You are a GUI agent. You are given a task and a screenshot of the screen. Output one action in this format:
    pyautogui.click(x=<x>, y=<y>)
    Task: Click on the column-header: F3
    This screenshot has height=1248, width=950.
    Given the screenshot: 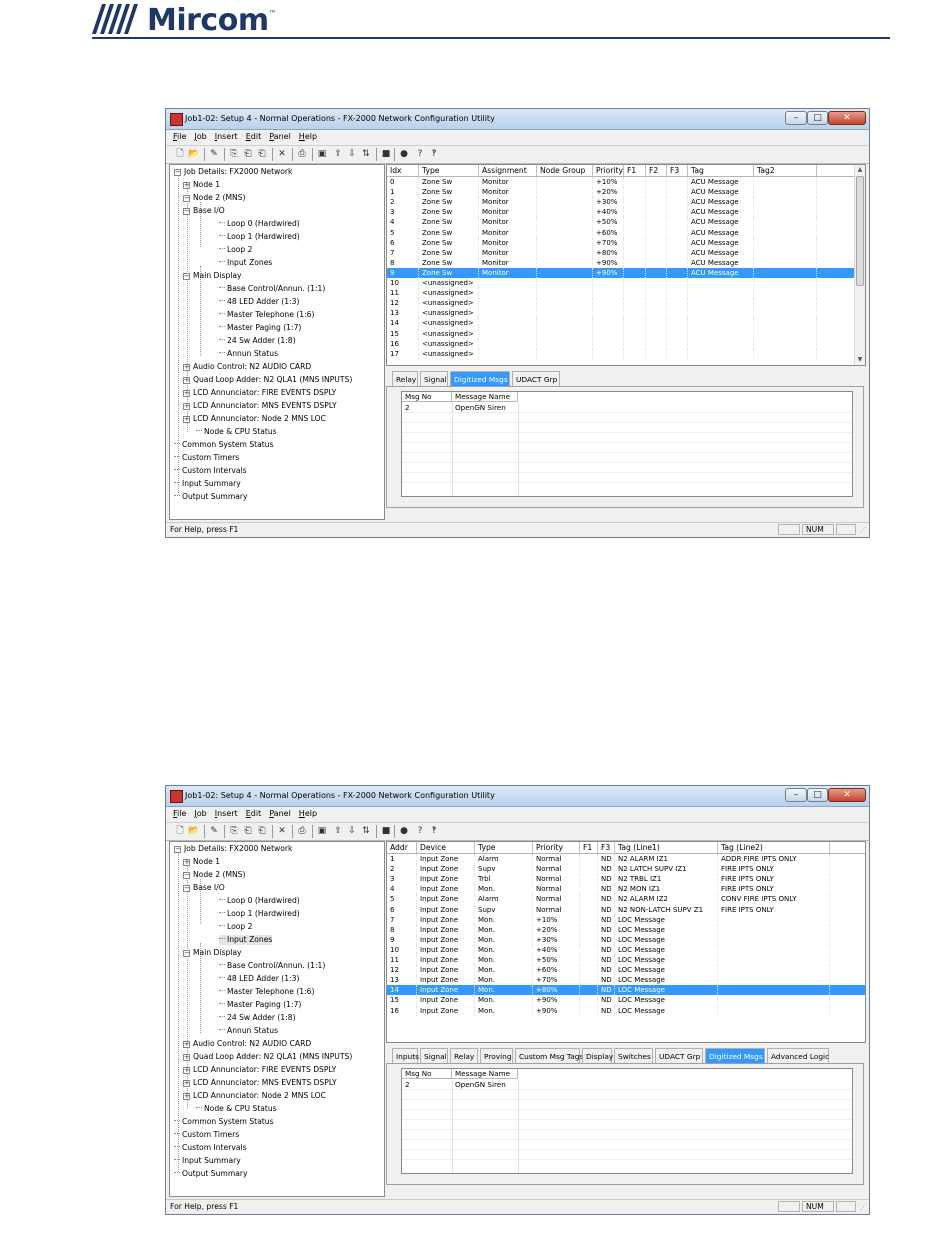 What is the action you would take?
    pyautogui.click(x=606, y=847)
    